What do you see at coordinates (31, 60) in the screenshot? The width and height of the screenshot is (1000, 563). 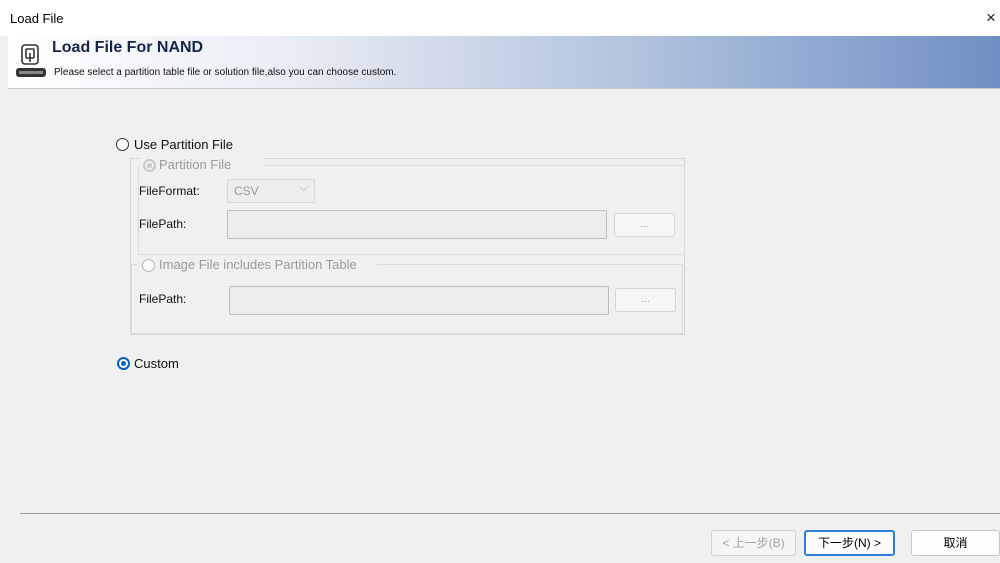 I see `dediprog-logo-icon` at bounding box center [31, 60].